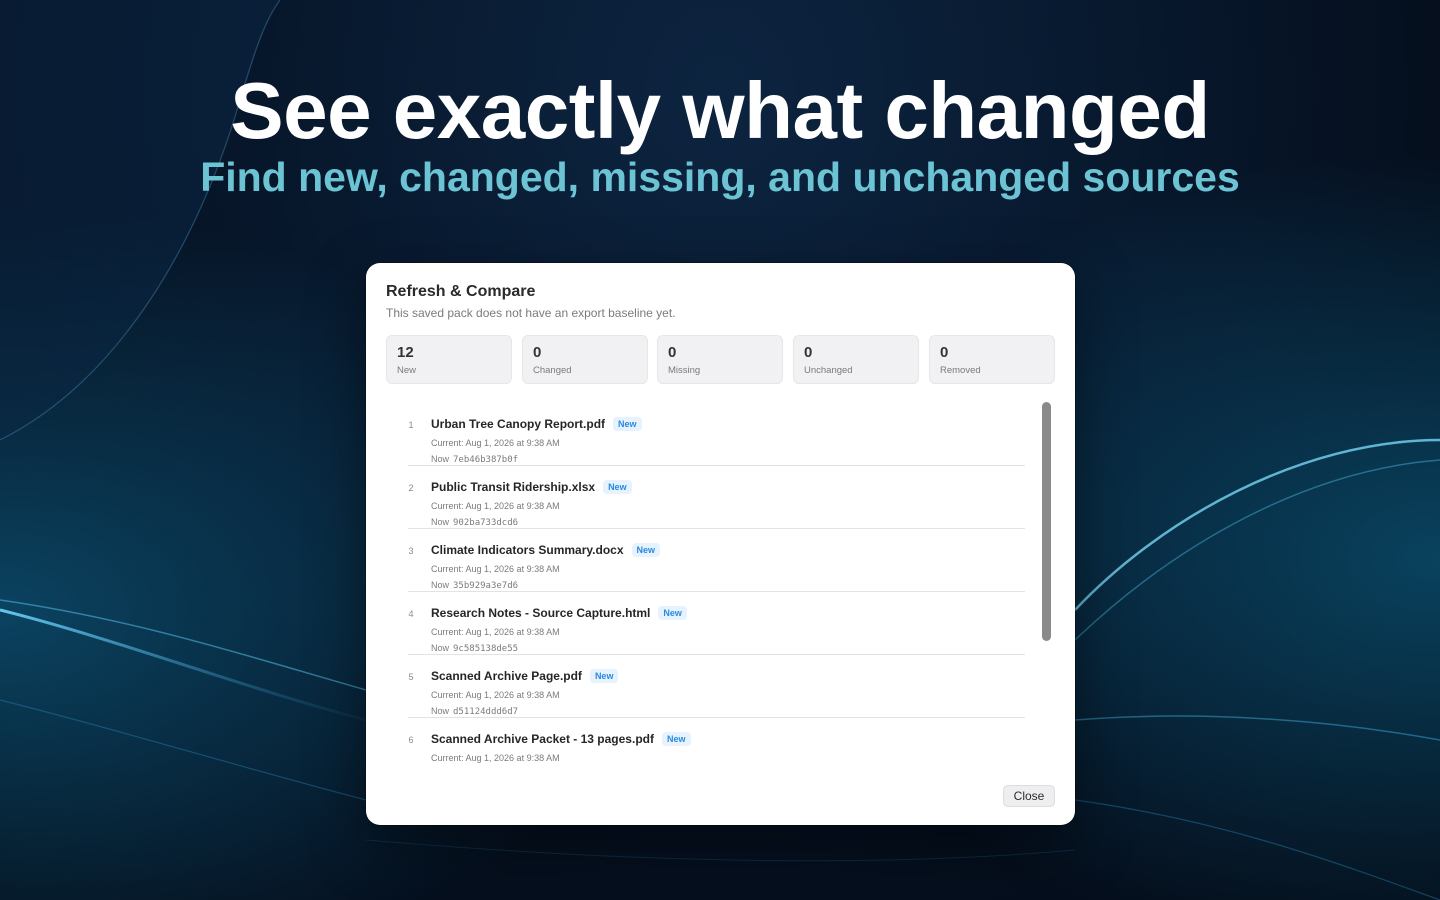 The image size is (1440, 900). Describe the element at coordinates (828, 370) in the screenshot. I see `stat-label: Unchanged` at that location.